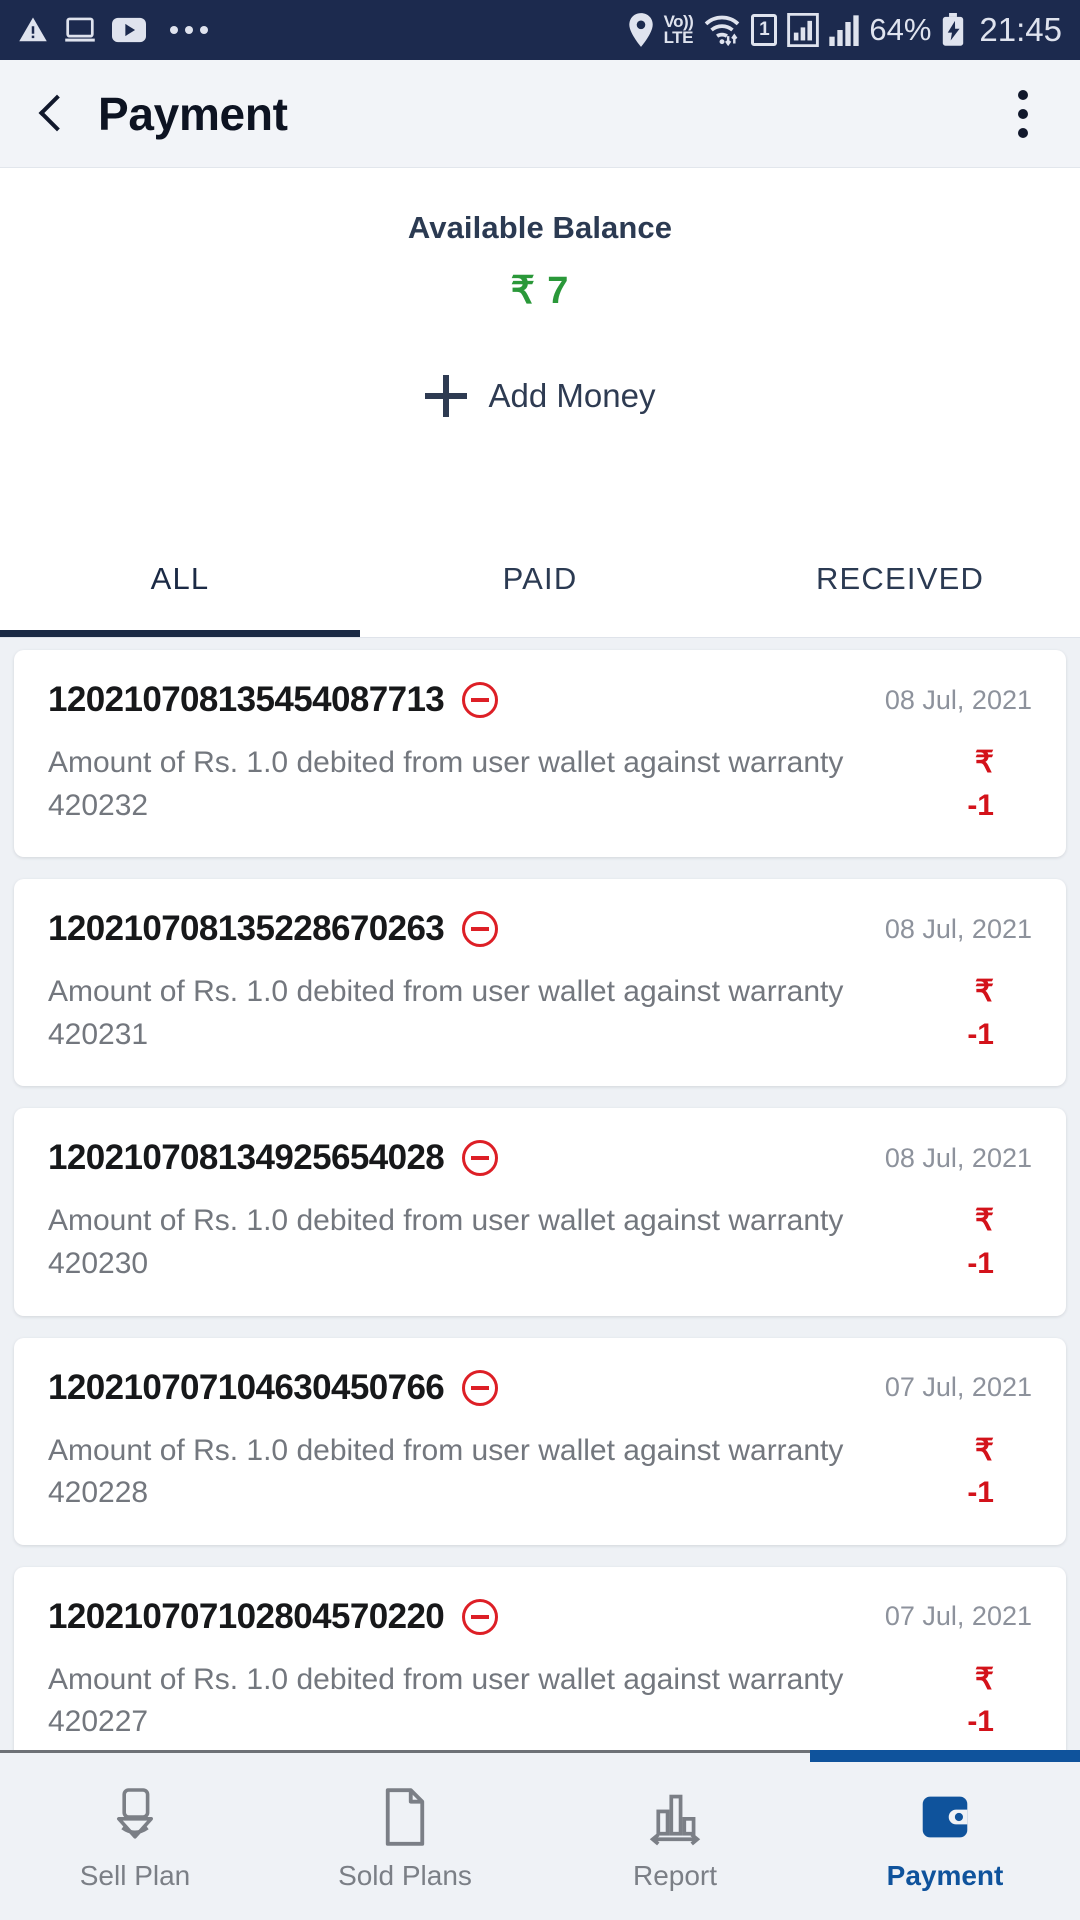 This screenshot has width=1080, height=1920. Describe the element at coordinates (189, 30) in the screenshot. I see `more-dots-icon` at that location.